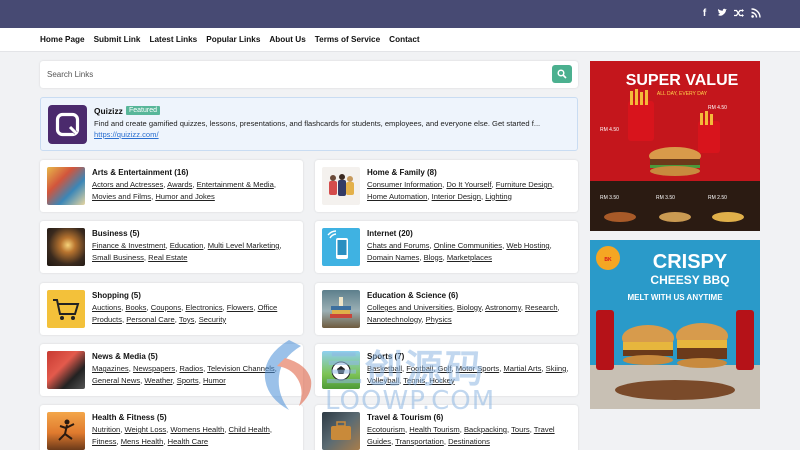 This screenshot has height=450, width=800. I want to click on rss-icon, so click(756, 13).